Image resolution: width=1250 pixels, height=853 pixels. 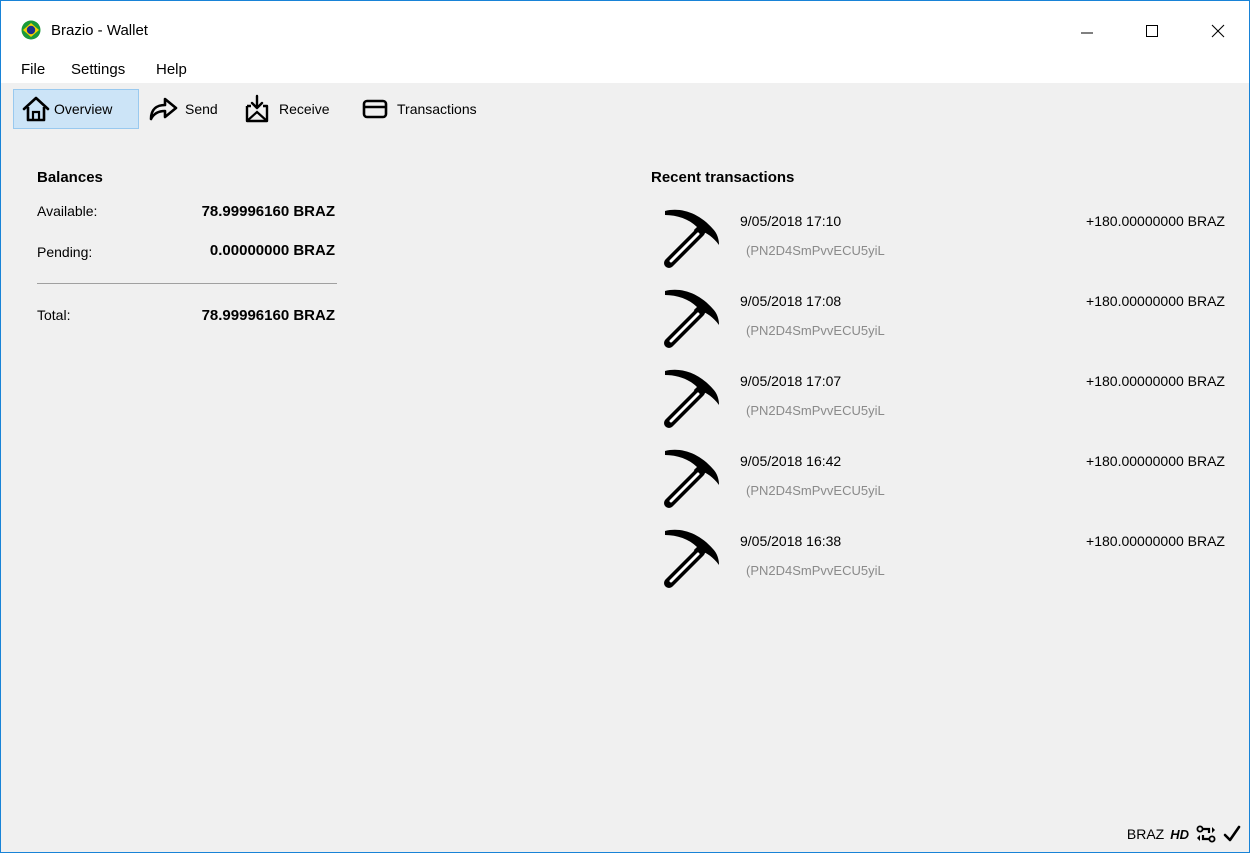 What do you see at coordinates (791, 461) in the screenshot?
I see `transaction-date: 9/05/2018 16:42` at bounding box center [791, 461].